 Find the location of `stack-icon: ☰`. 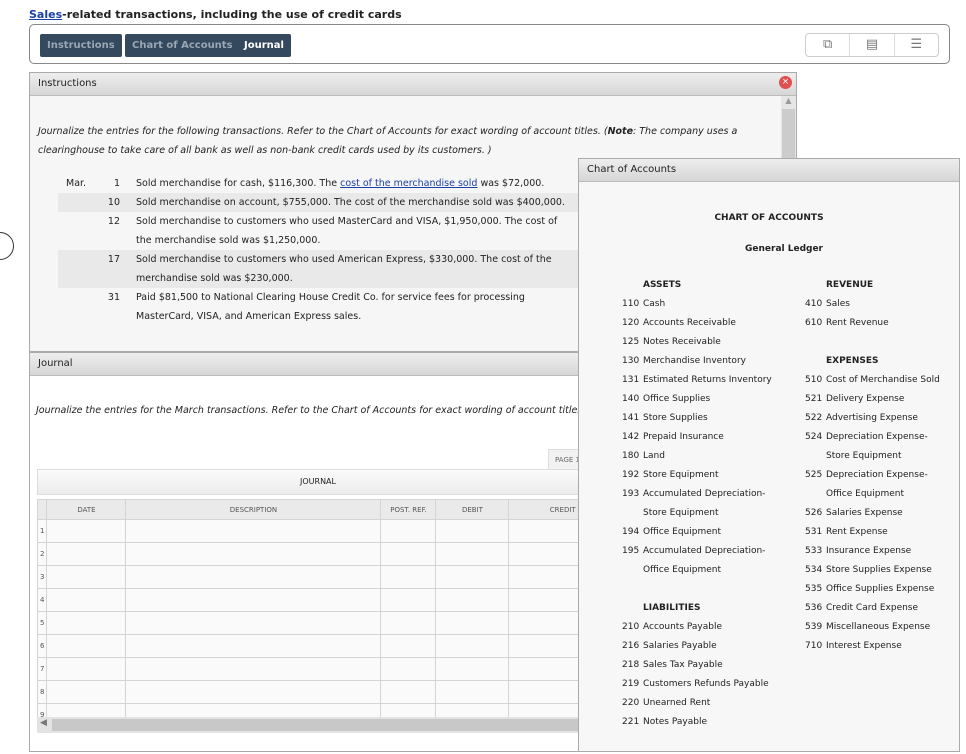

stack-icon: ☰ is located at coordinates (916, 45).